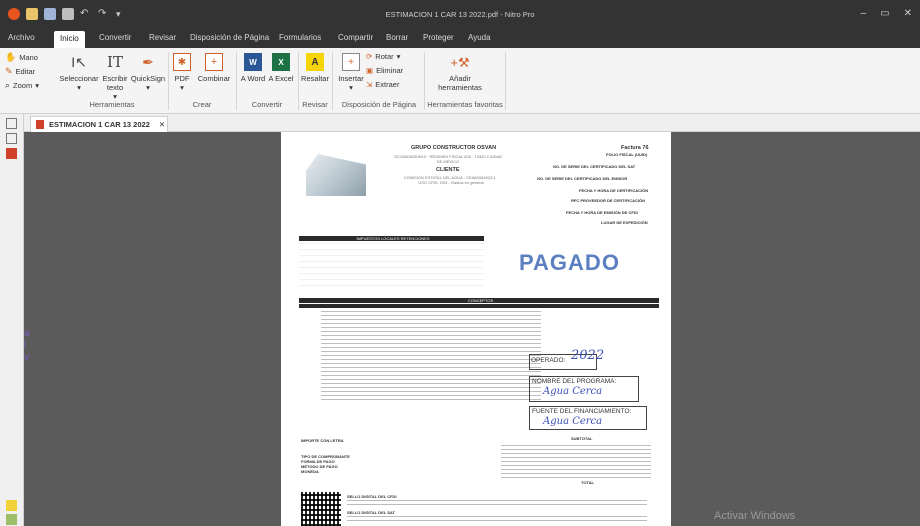 The image size is (920, 526). Describe the element at coordinates (21, 37) in the screenshot. I see `tab-archivo: Archivo` at that location.